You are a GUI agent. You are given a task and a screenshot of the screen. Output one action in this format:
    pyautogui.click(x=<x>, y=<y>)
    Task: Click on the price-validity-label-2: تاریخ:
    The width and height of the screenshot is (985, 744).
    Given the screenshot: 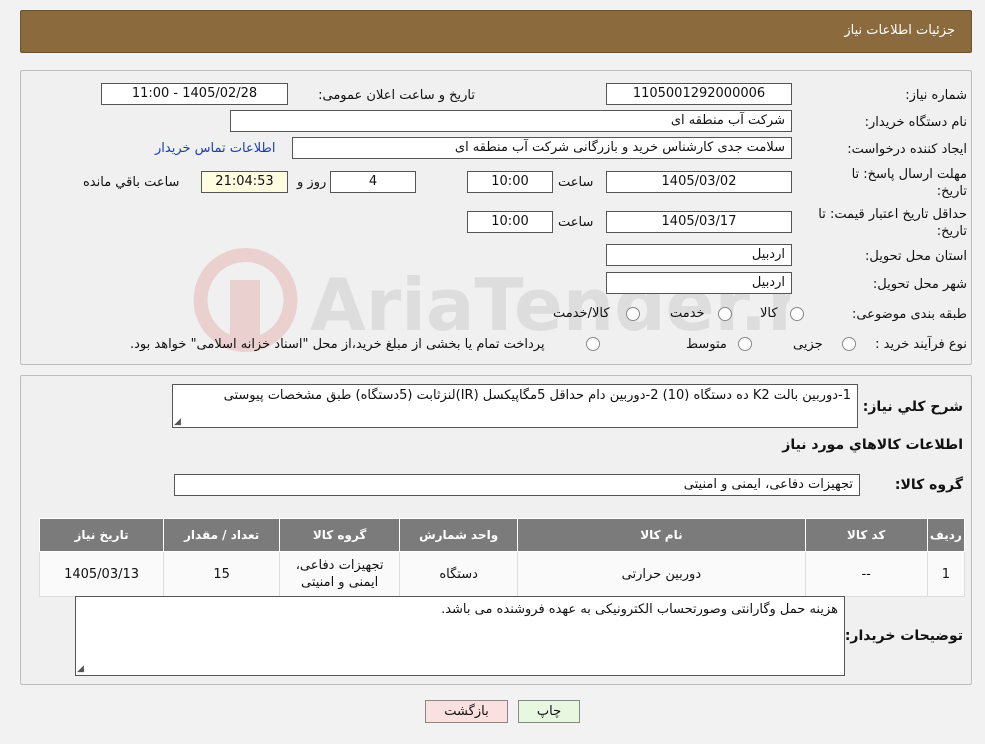 What is the action you would take?
    pyautogui.click(x=951, y=231)
    